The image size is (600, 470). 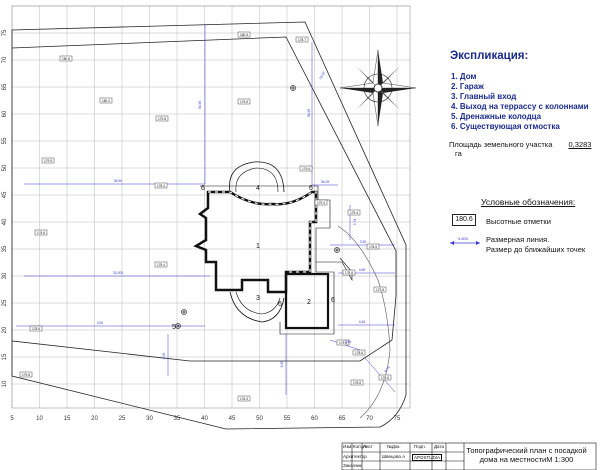 What do you see at coordinates (368, 446) in the screenshot?
I see `tb-header-sheet: Лист` at bounding box center [368, 446].